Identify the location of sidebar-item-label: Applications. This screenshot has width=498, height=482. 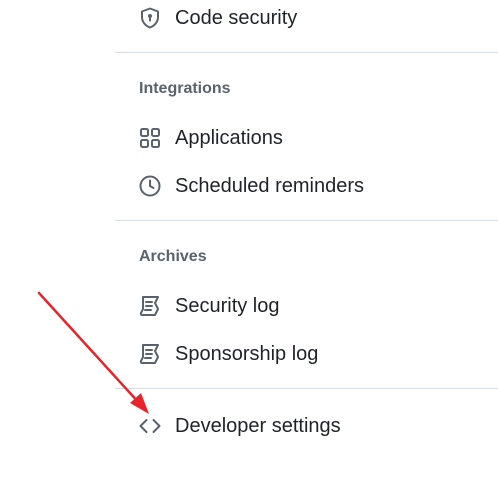
(229, 137).